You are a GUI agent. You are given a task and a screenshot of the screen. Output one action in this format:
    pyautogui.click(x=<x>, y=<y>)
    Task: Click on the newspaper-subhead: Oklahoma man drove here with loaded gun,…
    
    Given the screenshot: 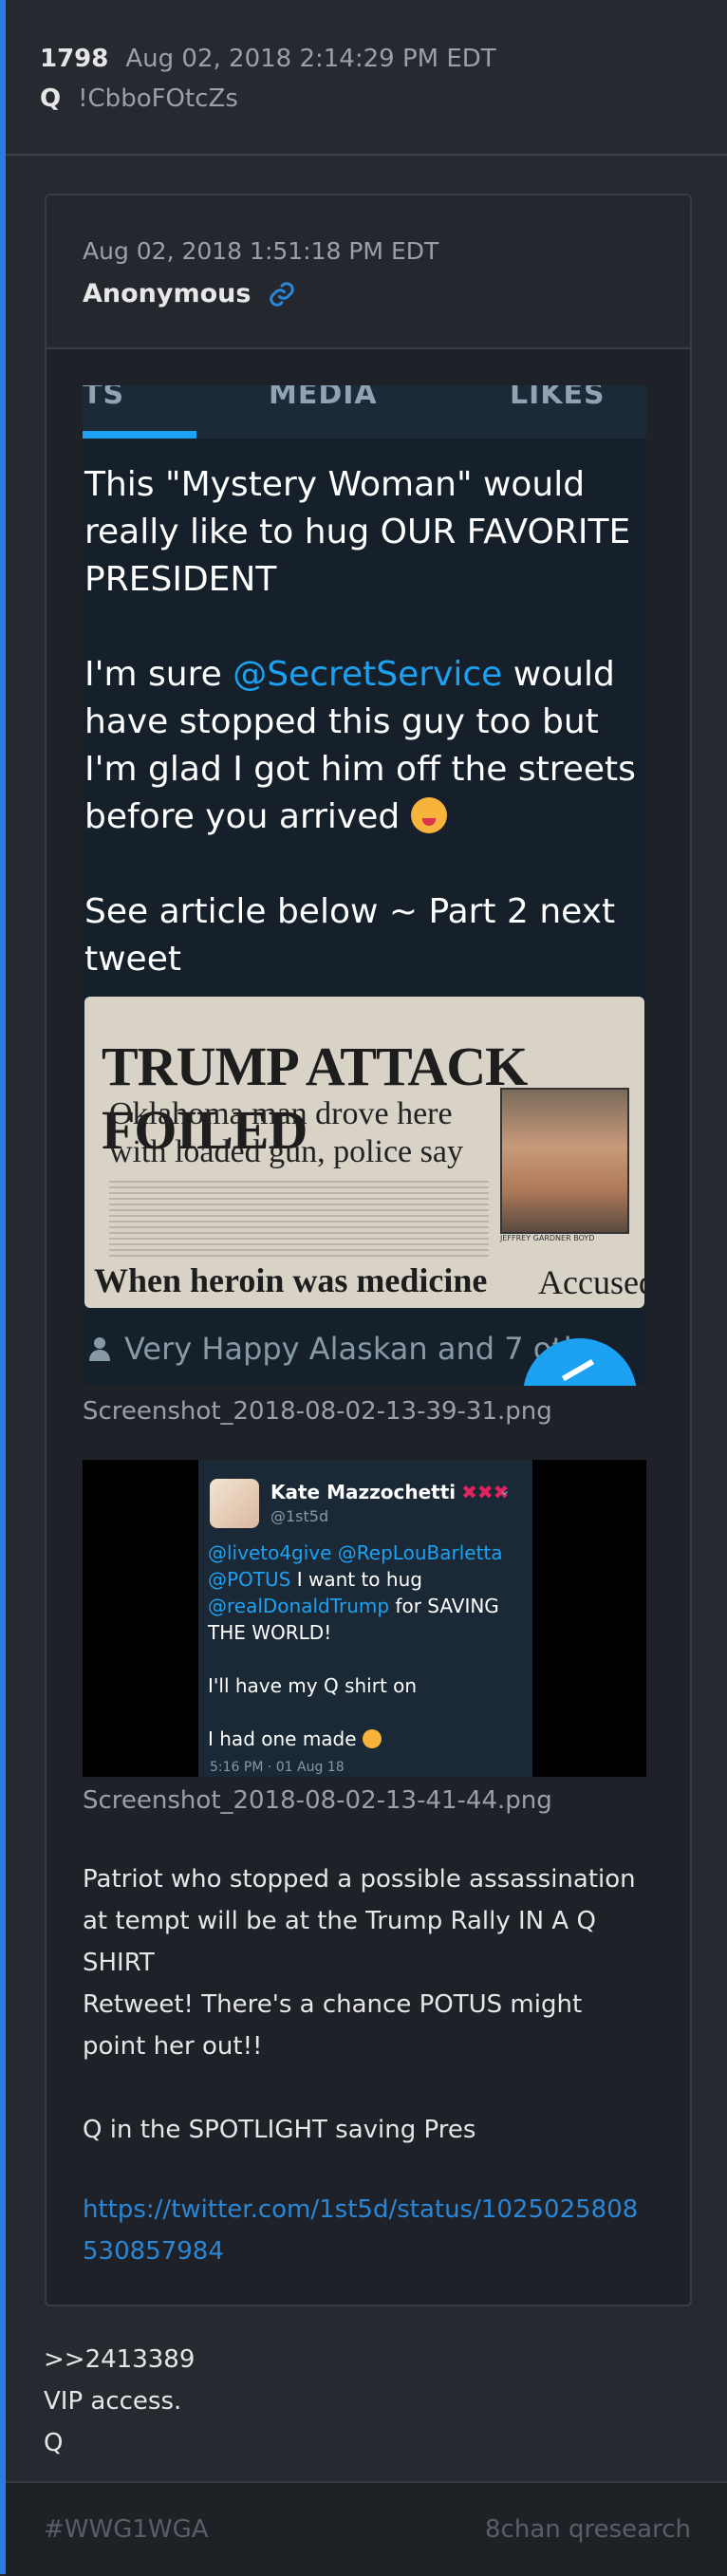 What is the action you would take?
    pyautogui.click(x=286, y=1132)
    